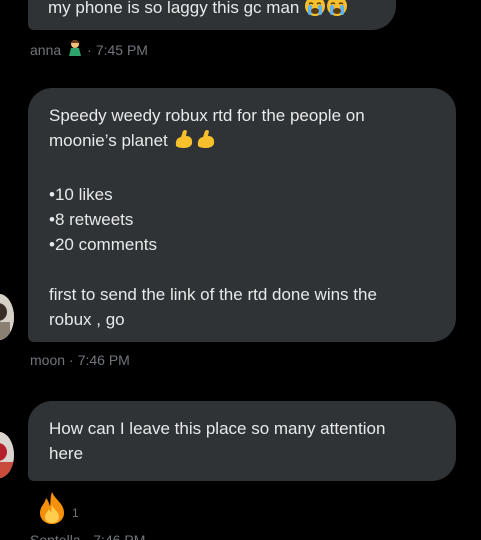 This screenshot has width=481, height=540. I want to click on message-meta: anna · 7:45 PM, so click(89, 49).